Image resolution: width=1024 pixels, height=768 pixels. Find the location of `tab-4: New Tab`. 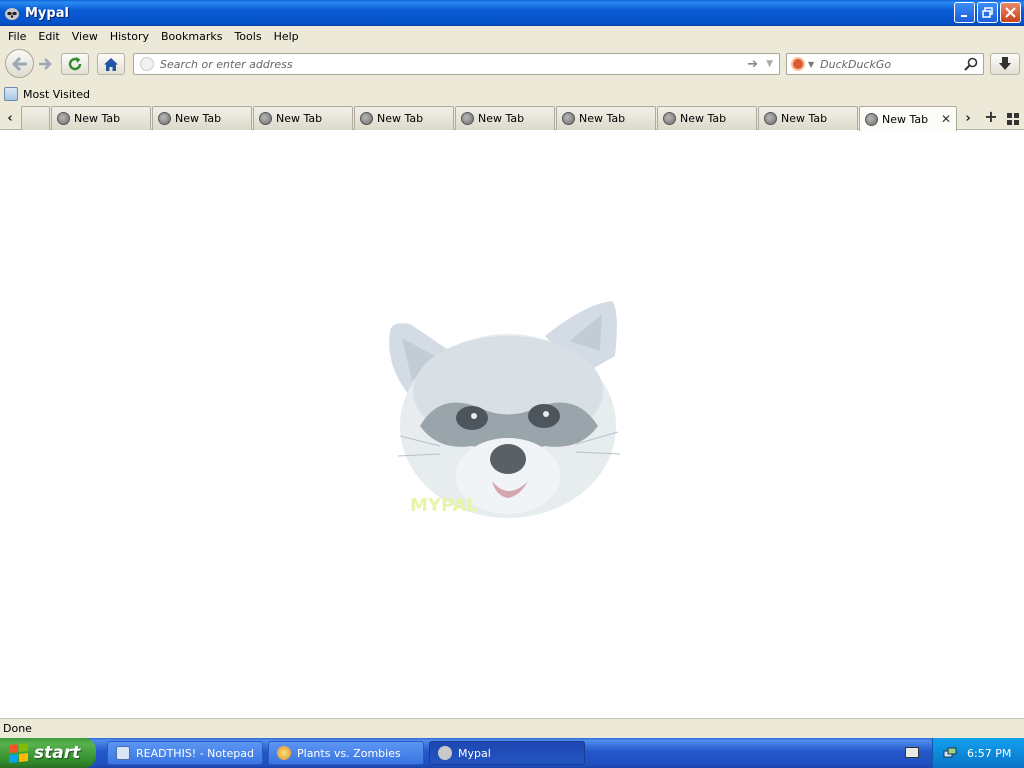

tab-4: New Tab is located at coordinates (404, 118).